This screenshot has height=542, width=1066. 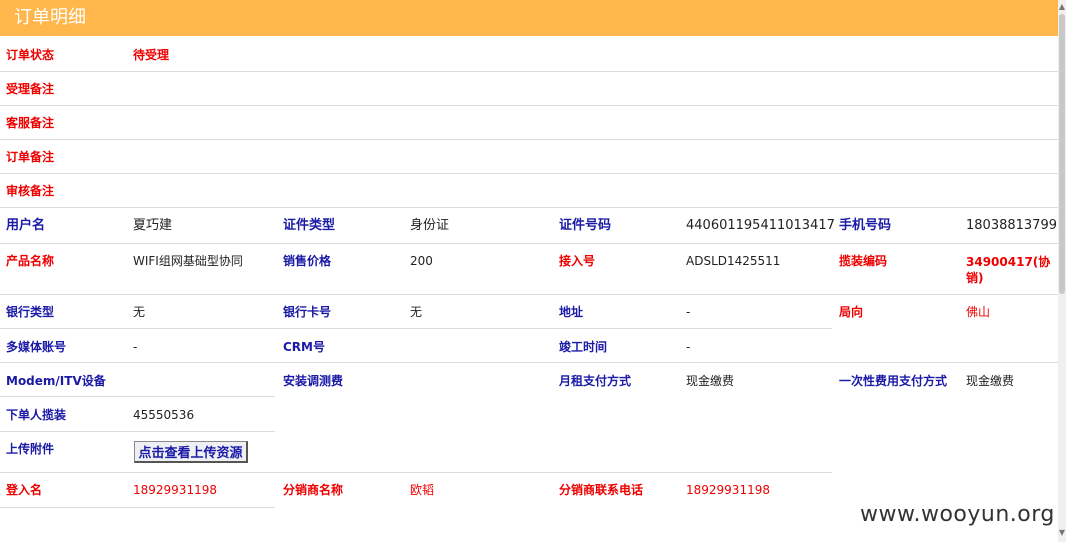 What do you see at coordinates (585, 225) in the screenshot?
I see `id-no-label: 证件号码` at bounding box center [585, 225].